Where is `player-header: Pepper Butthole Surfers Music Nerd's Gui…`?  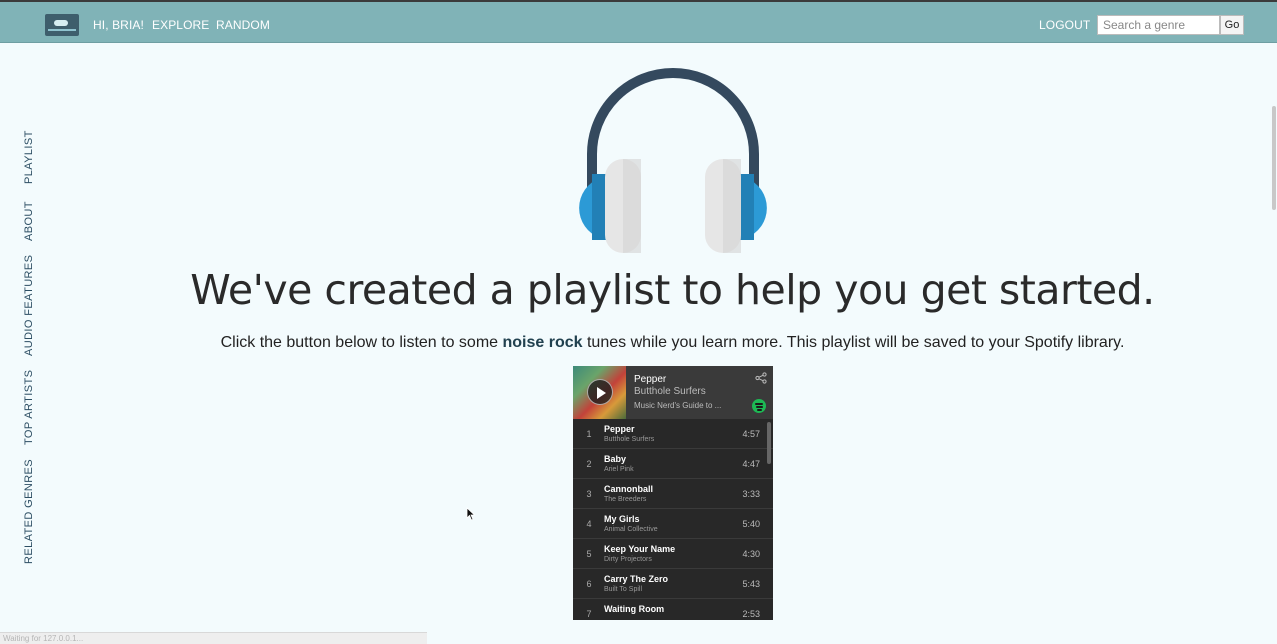
player-header: Pepper Butthole Surfers Music Nerd's Gui… is located at coordinates (673, 392).